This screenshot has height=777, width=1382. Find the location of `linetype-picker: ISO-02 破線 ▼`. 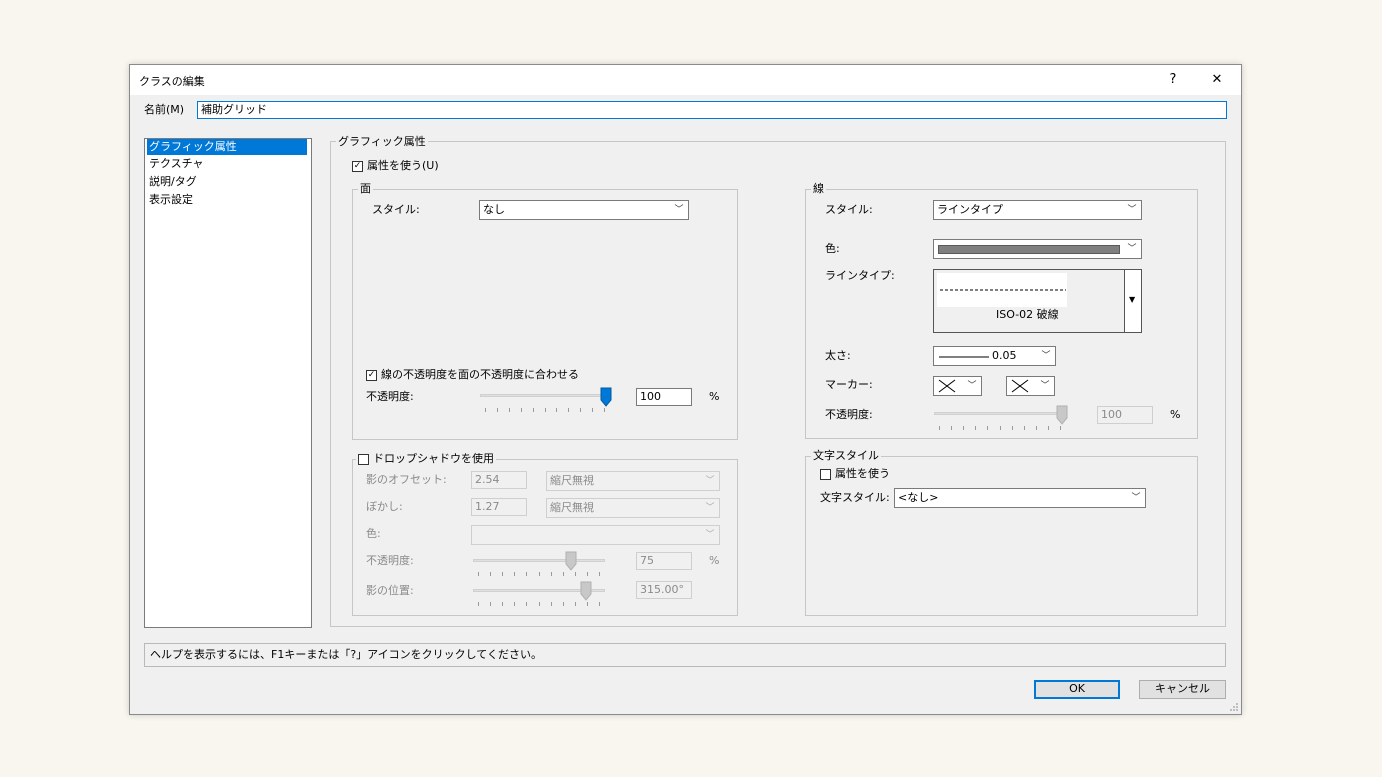

linetype-picker: ISO-02 破線 ▼ is located at coordinates (1037, 301).